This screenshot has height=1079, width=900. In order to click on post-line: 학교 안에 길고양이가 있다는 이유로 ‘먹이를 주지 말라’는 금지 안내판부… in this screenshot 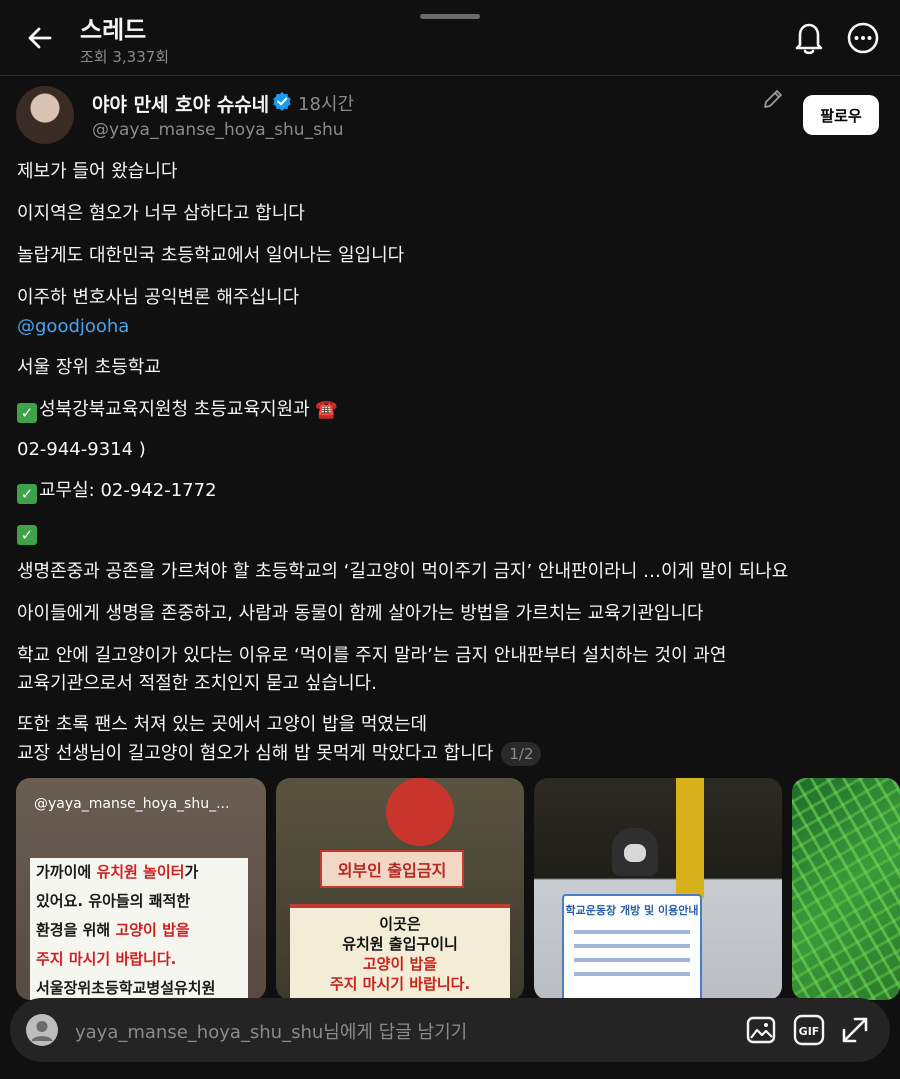, I will do `click(372, 655)`.